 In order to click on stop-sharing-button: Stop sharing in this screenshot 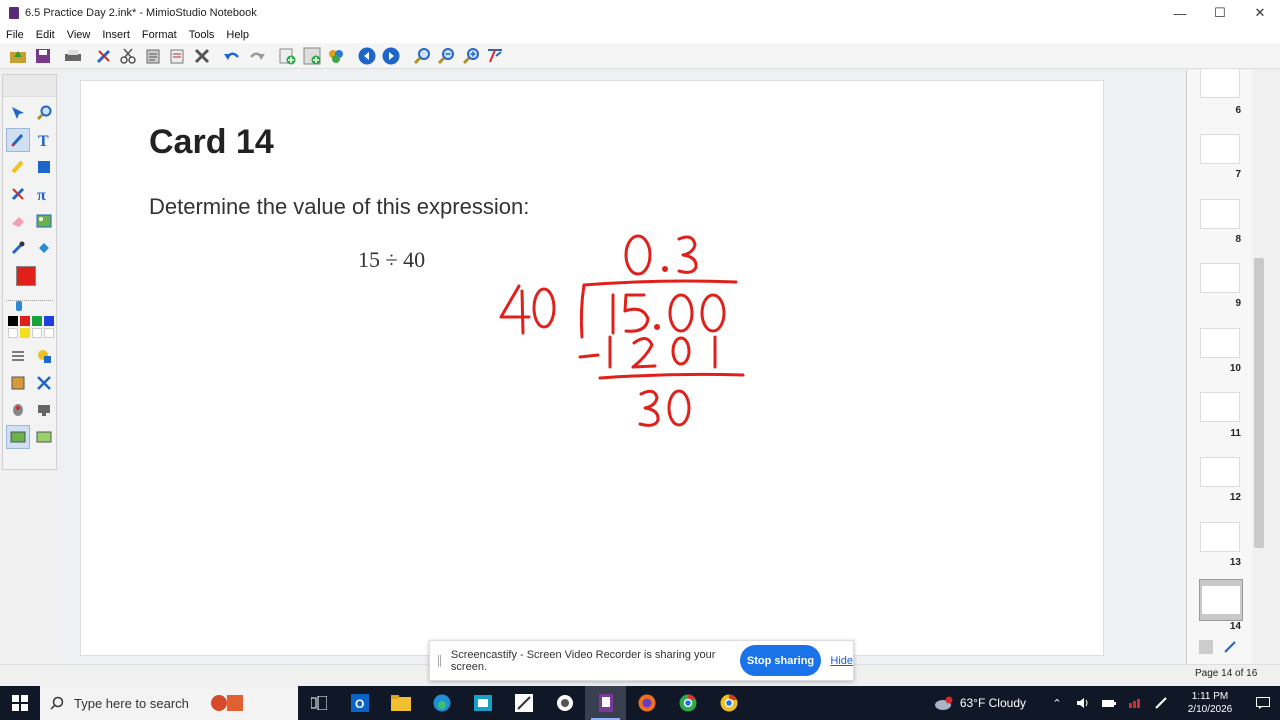, I will do `click(780, 660)`.